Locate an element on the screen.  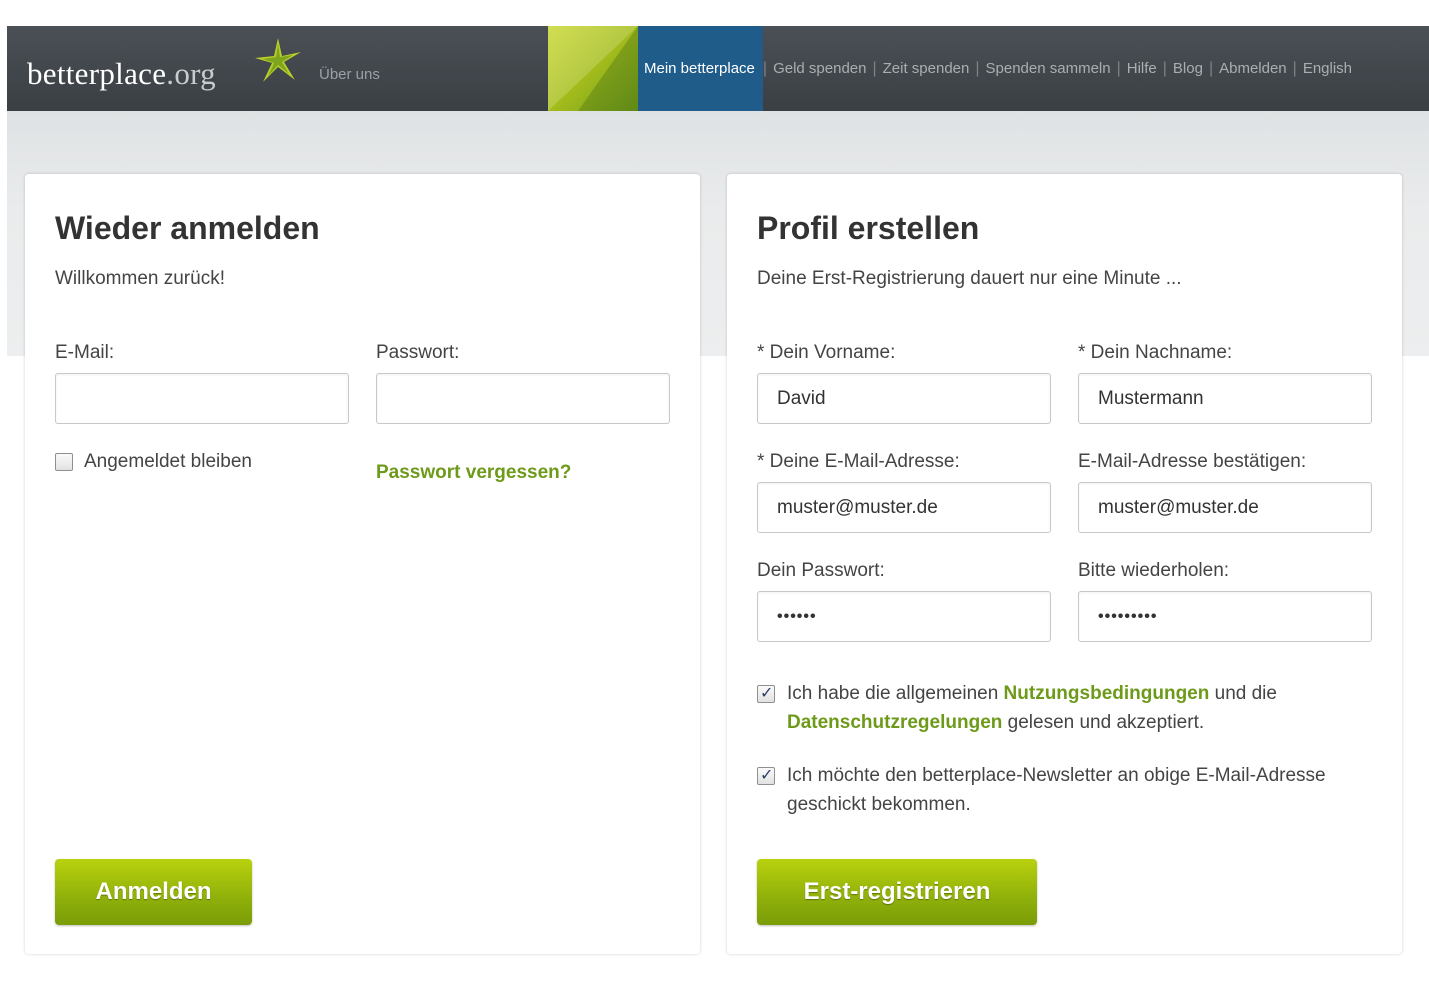
login-subtitle: Willkommen zurück! is located at coordinates (140, 278).